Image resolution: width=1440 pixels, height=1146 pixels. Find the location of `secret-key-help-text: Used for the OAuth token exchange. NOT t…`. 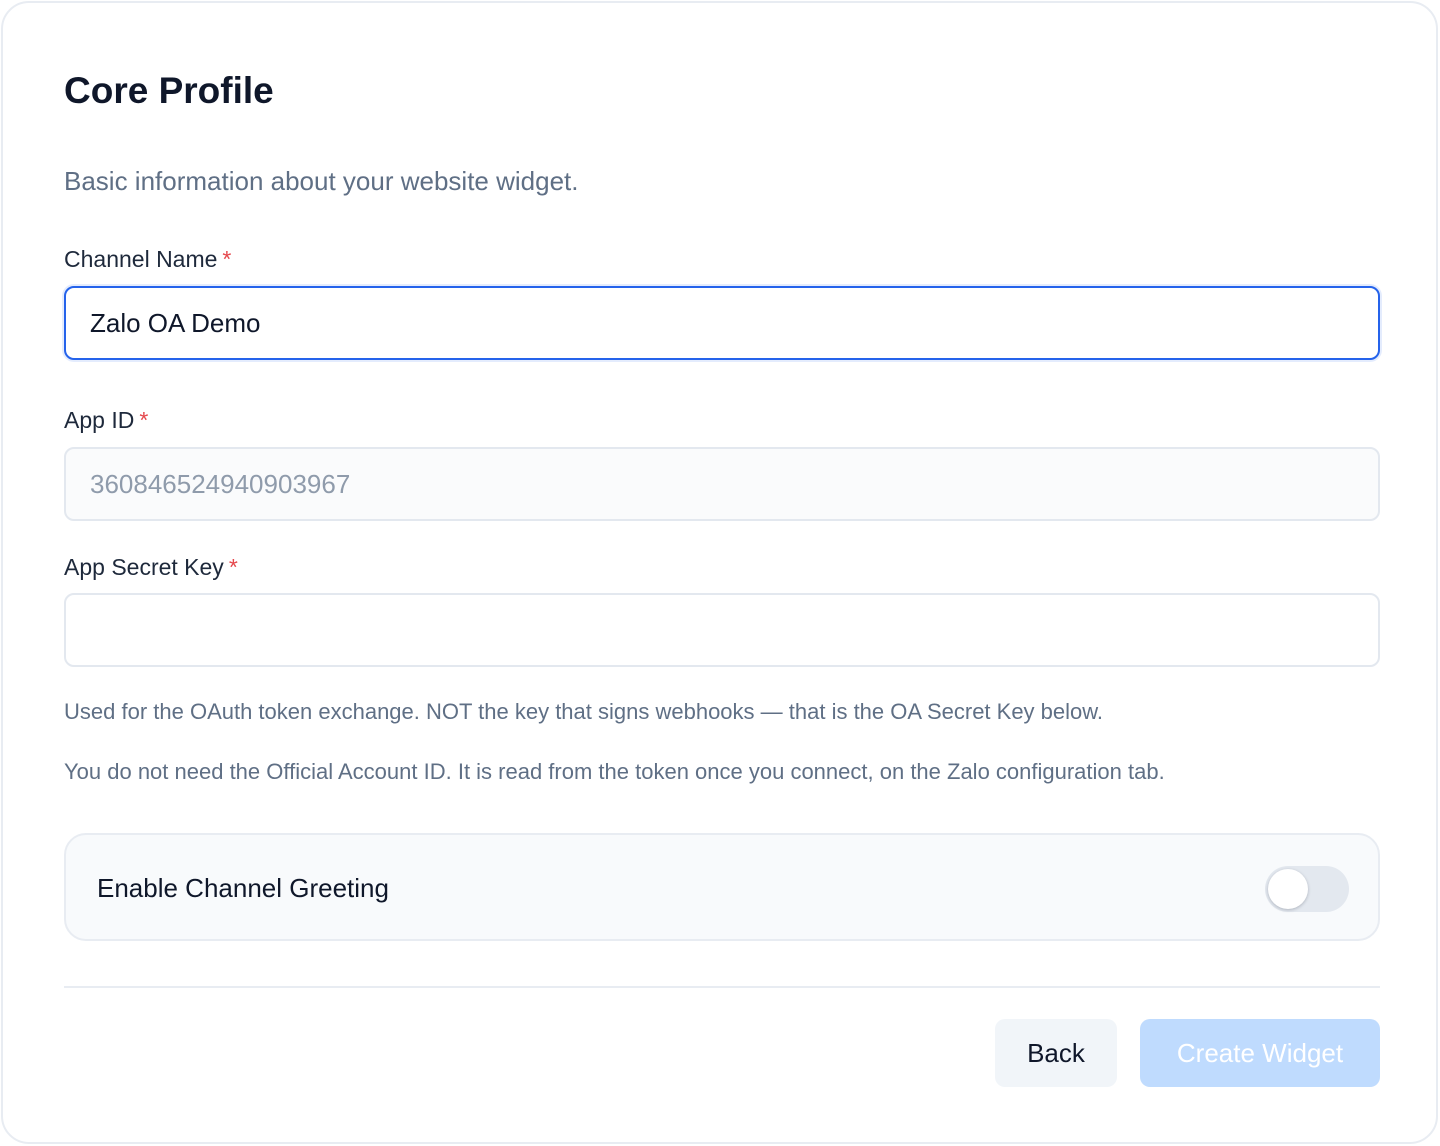

secret-key-help-text: Used for the OAuth token exchange. NOT t… is located at coordinates (584, 711).